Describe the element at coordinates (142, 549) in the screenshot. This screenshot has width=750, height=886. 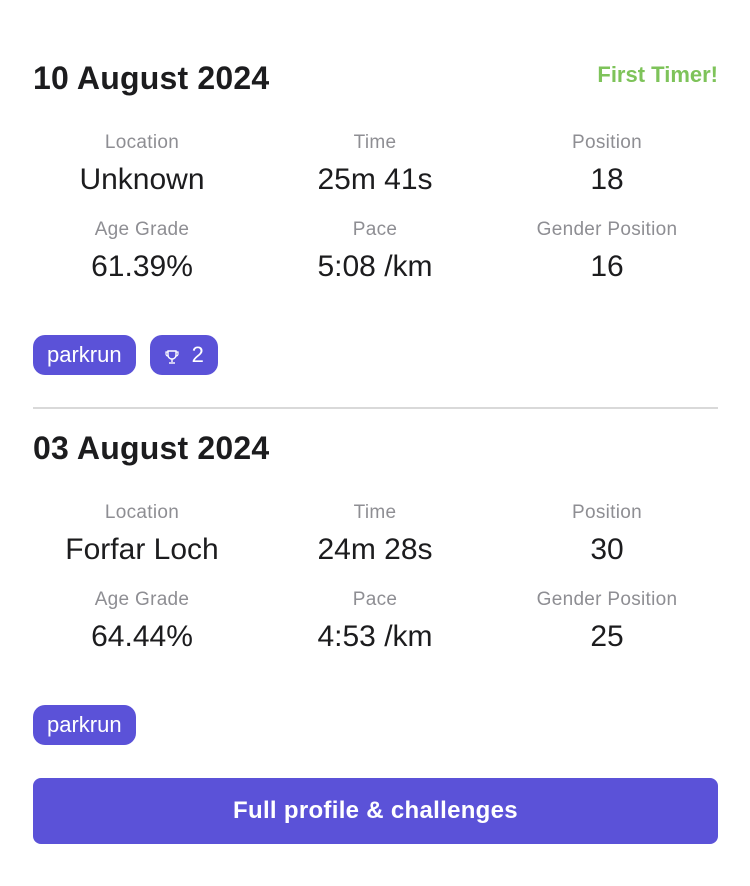
I see `stat-value: Forfar Loch` at that location.